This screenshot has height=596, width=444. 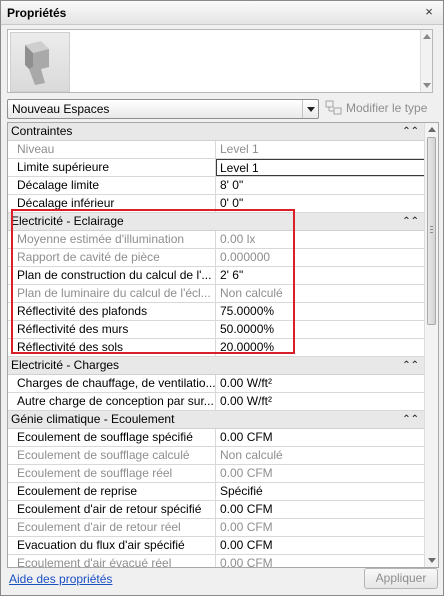 I want to click on type-selector-dropdown: Nouveau Espaces, so click(x=163, y=109).